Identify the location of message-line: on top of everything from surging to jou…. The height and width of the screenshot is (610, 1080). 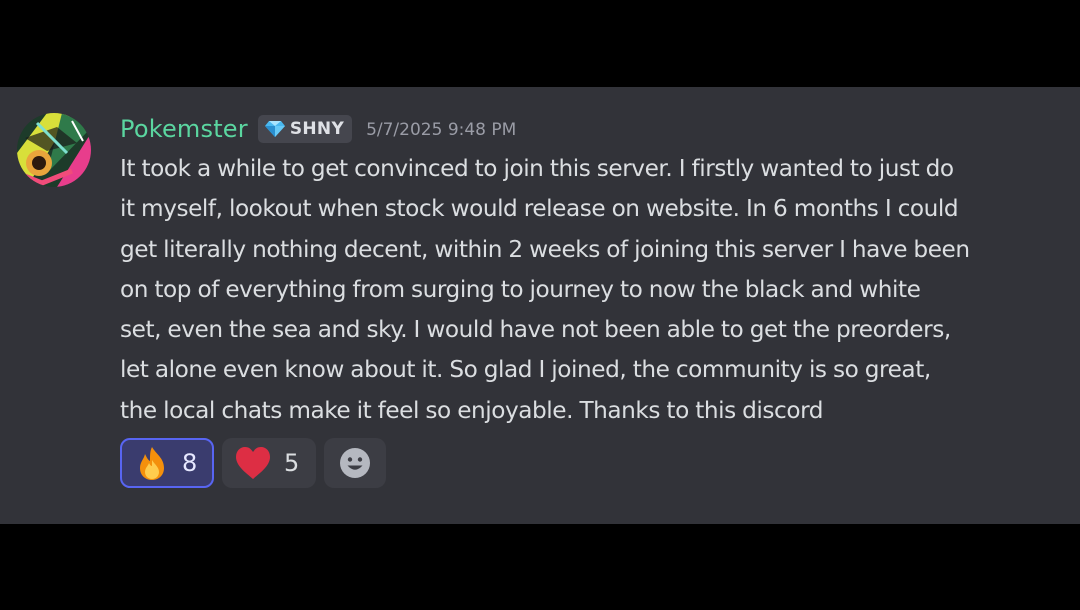
(520, 289).